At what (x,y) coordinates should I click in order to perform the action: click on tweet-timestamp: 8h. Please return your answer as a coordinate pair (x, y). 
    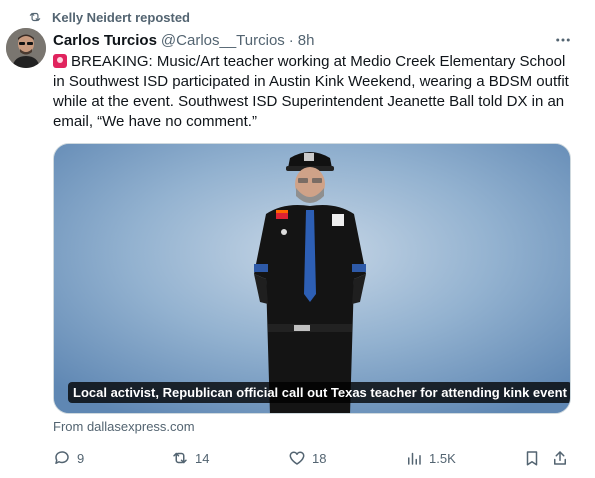
    Looking at the image, I should click on (306, 40).